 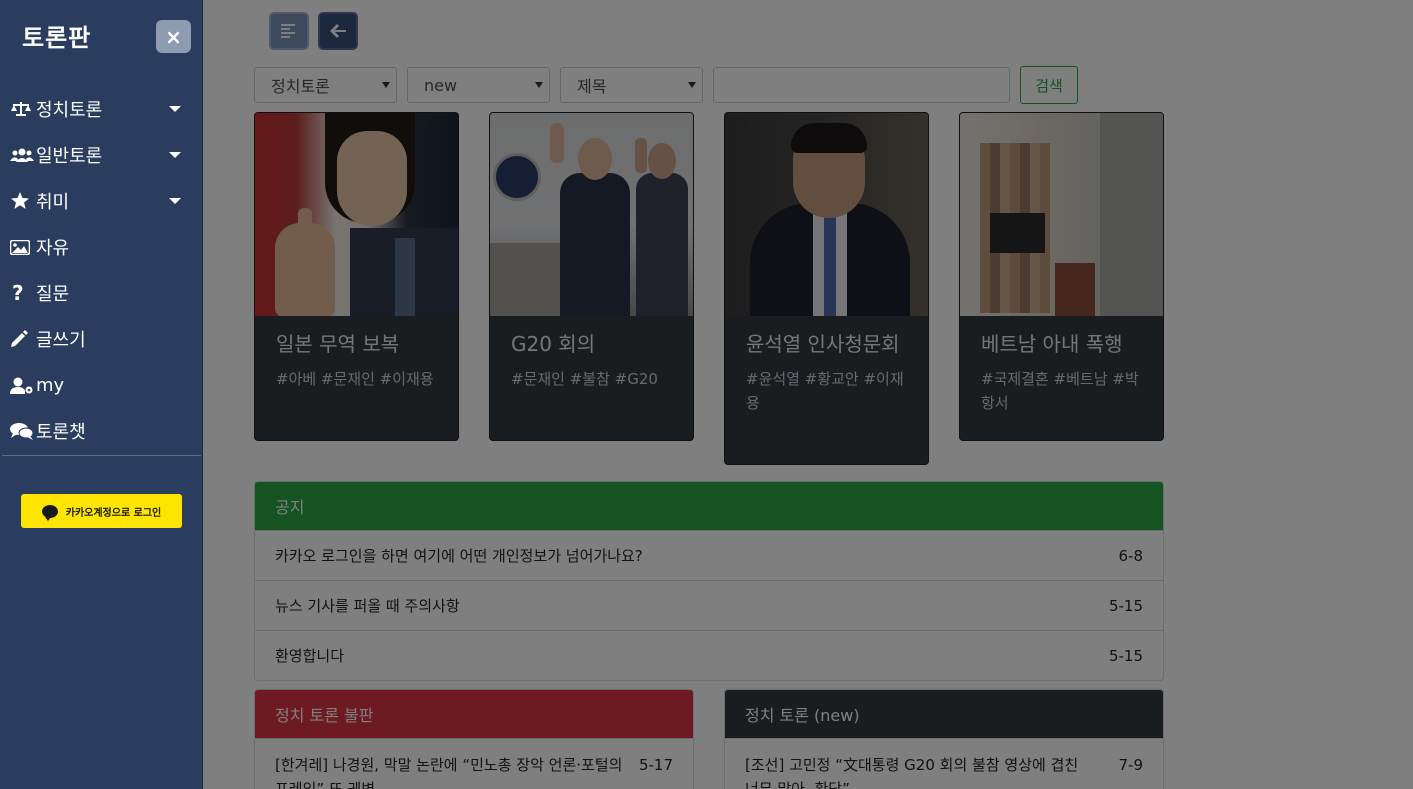 I want to click on align-left-icon, so click(x=288, y=31).